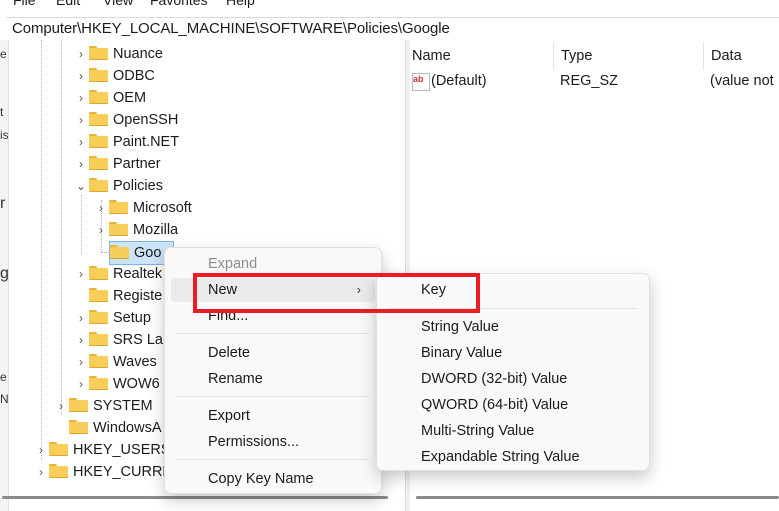 The width and height of the screenshot is (779, 511). What do you see at coordinates (116, 384) in the screenshot?
I see `tree-item-wow6432node: › WOW6` at bounding box center [116, 384].